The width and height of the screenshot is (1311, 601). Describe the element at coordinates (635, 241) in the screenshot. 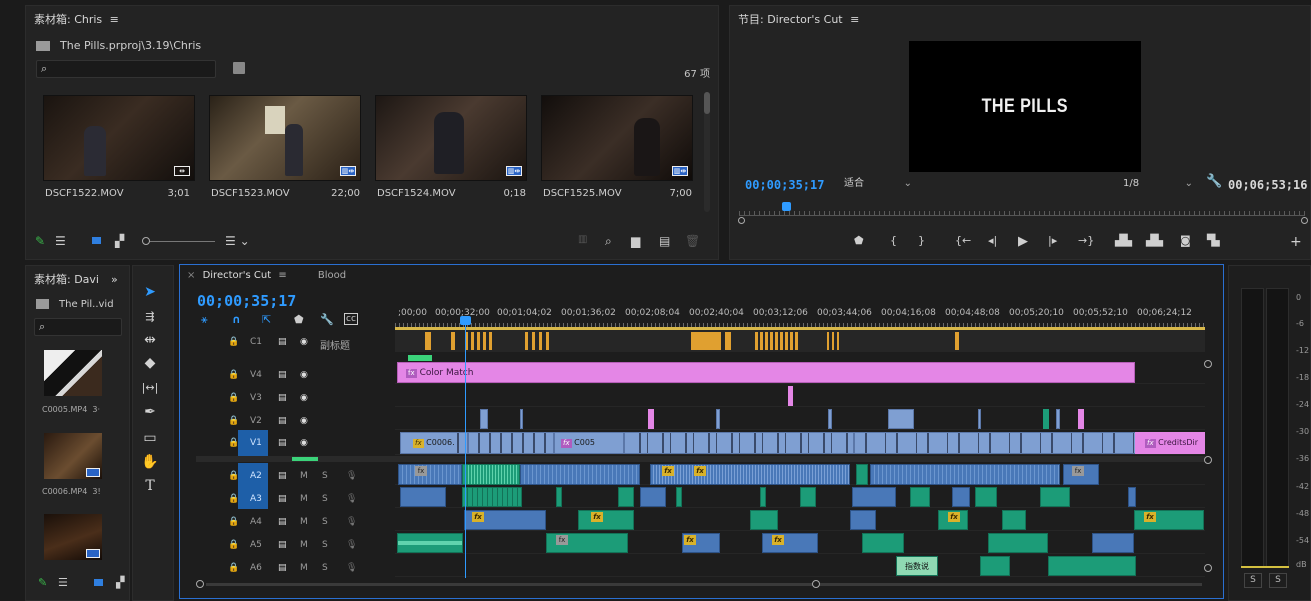

I see `new-bin-icon: ▆` at that location.